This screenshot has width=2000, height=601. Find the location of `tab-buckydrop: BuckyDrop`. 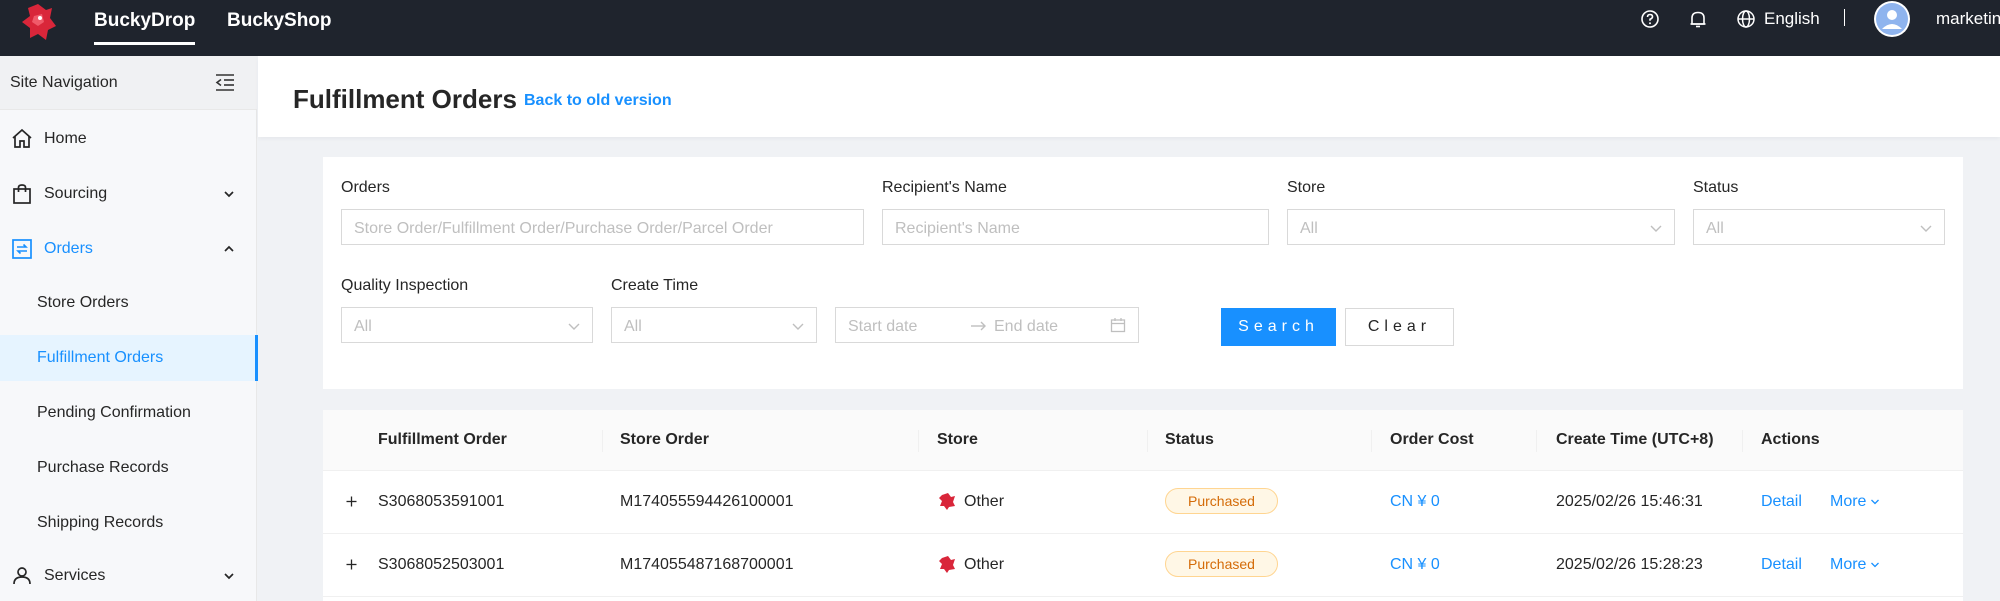

tab-buckydrop: BuckyDrop is located at coordinates (145, 27).